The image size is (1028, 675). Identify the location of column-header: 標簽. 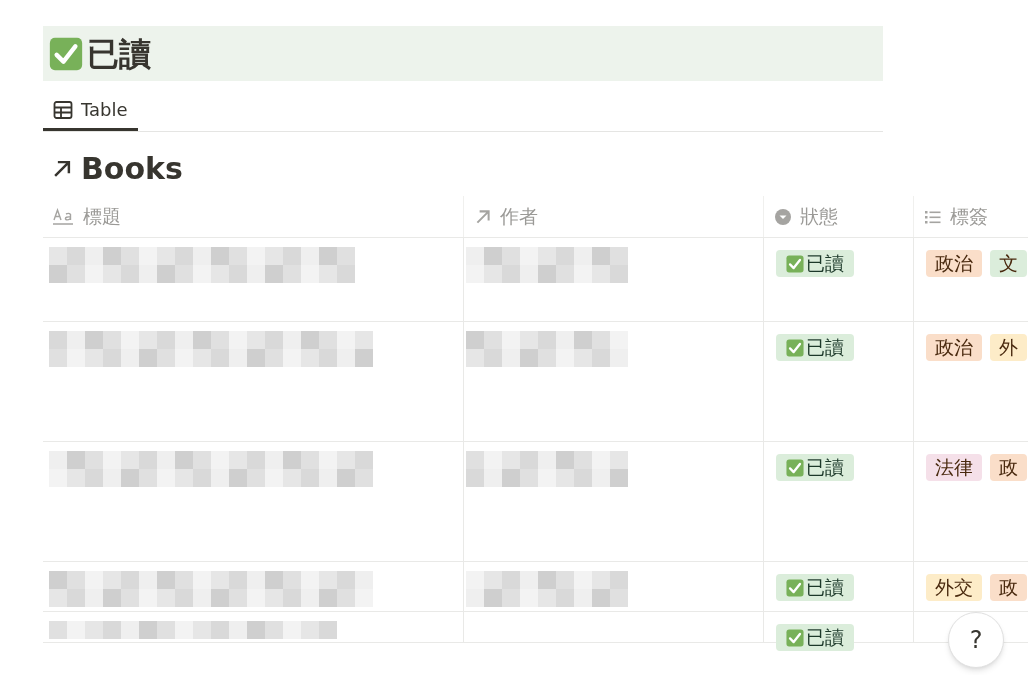
(969, 217).